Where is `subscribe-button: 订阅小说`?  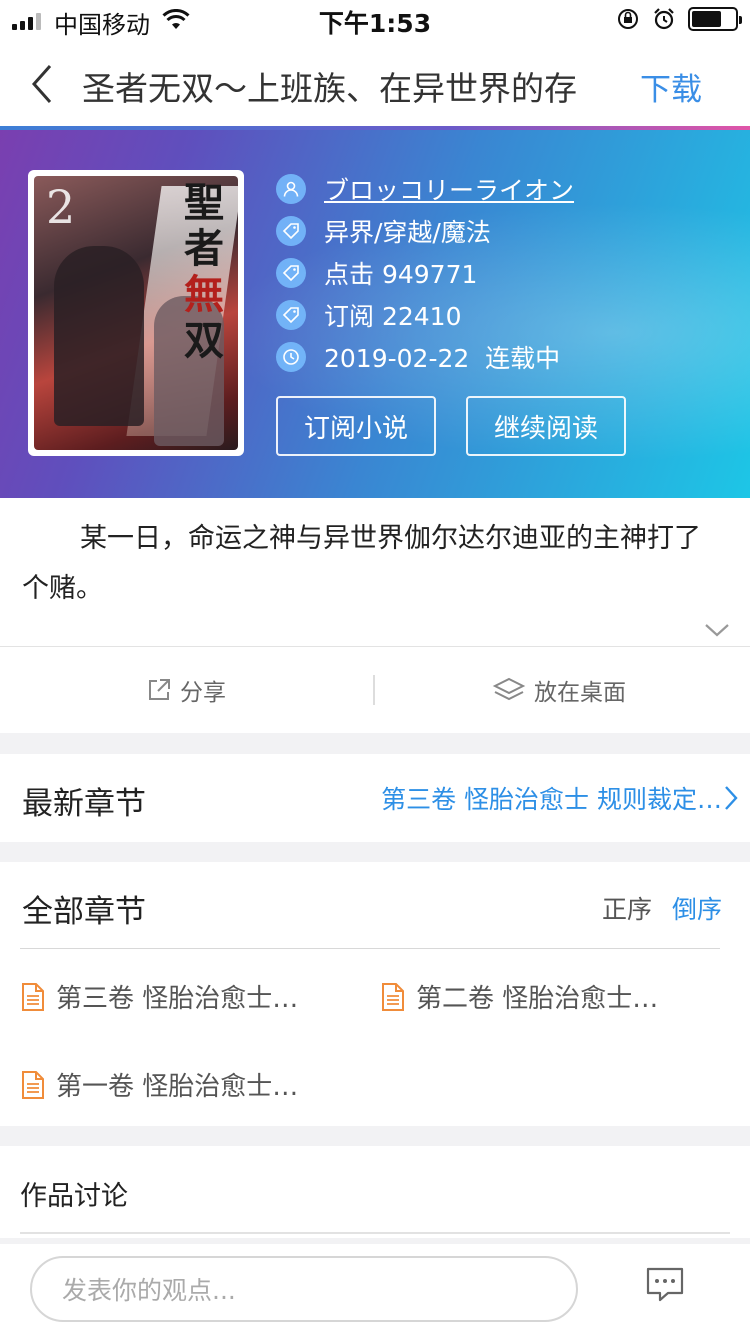
subscribe-button: 订阅小说 is located at coordinates (356, 426).